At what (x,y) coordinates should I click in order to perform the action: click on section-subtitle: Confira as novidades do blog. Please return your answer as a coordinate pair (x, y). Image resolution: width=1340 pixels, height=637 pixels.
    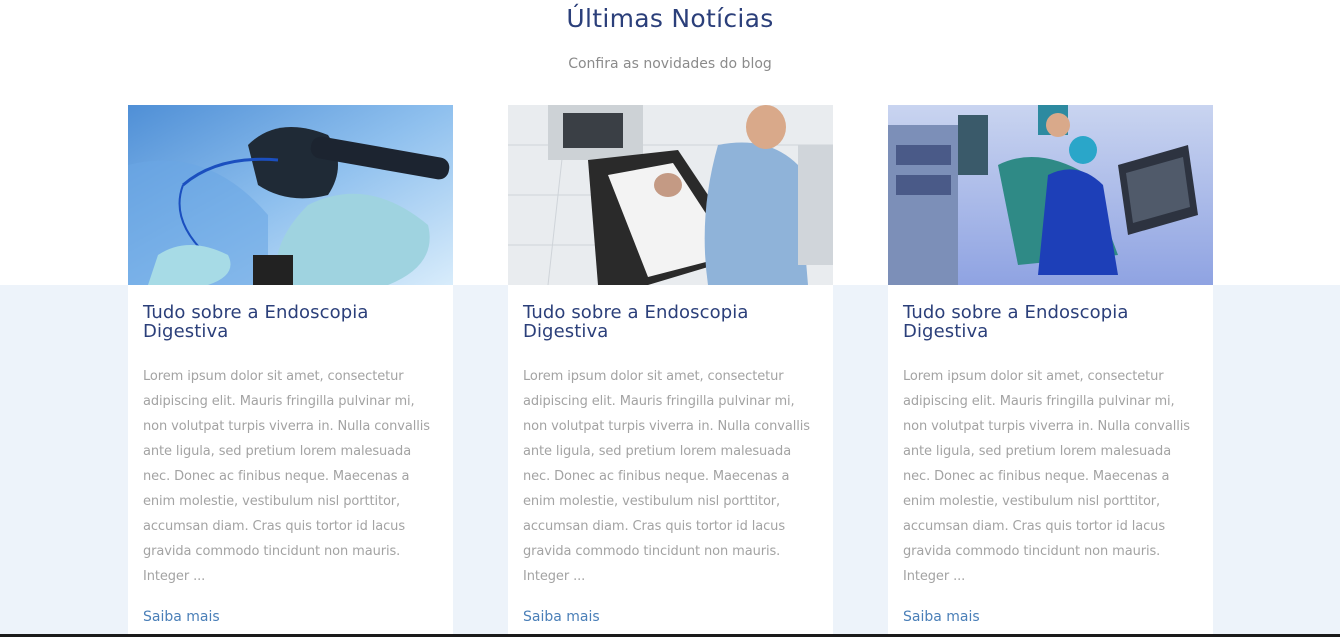
    Looking at the image, I should click on (670, 64).